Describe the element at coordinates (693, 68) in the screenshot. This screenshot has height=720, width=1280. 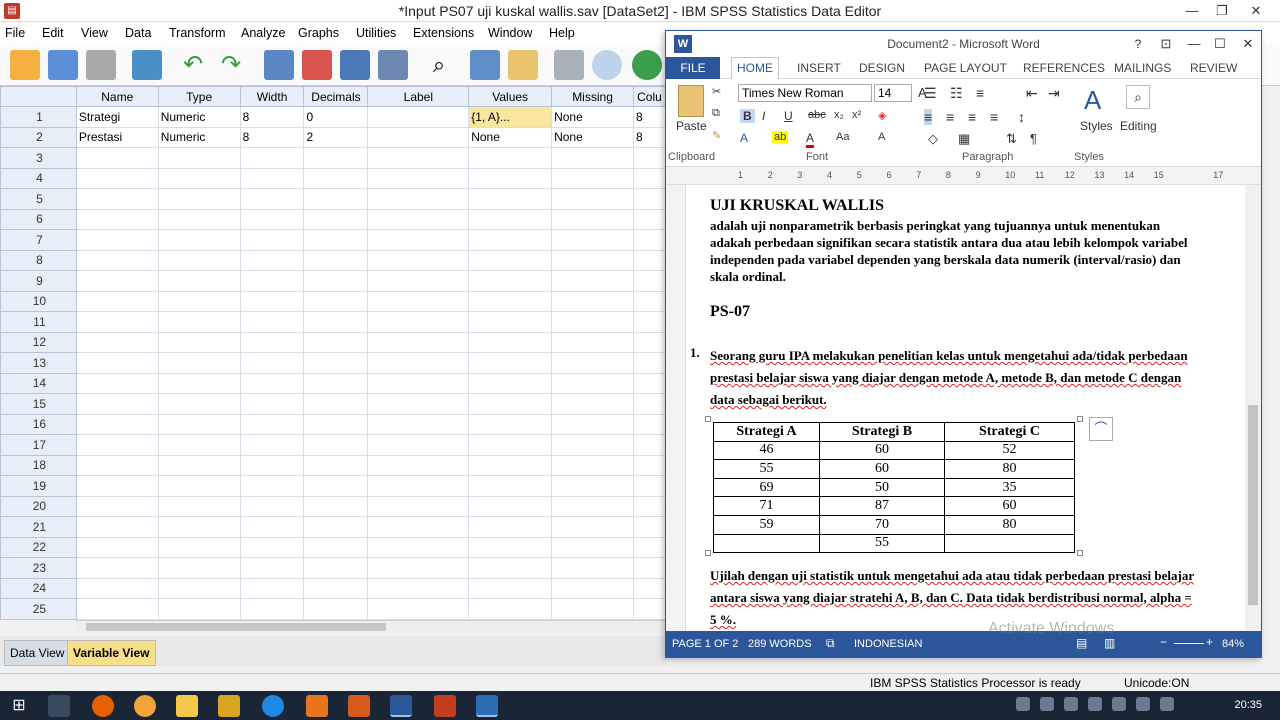
I see `tab-file: FILE` at that location.